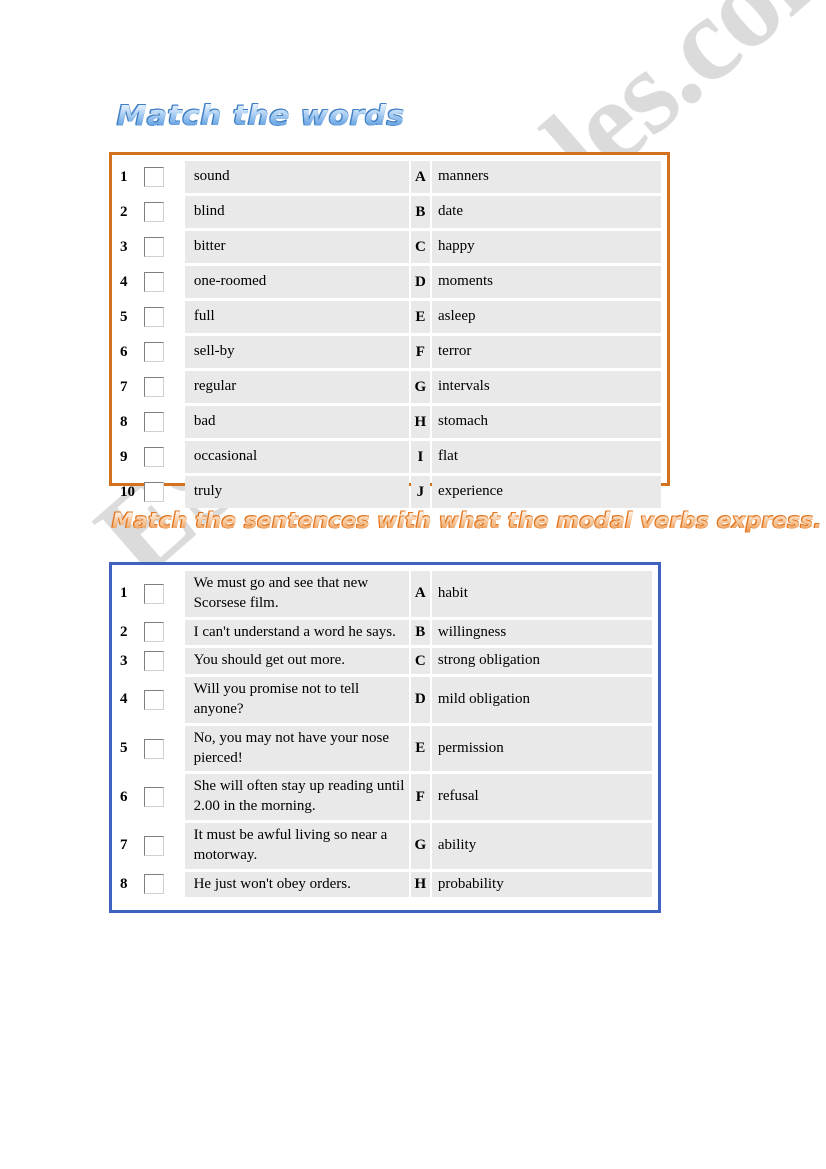 This screenshot has height=1169, width=826. Describe the element at coordinates (541, 632) in the screenshot. I see `modals-option-cell: willingness` at that location.